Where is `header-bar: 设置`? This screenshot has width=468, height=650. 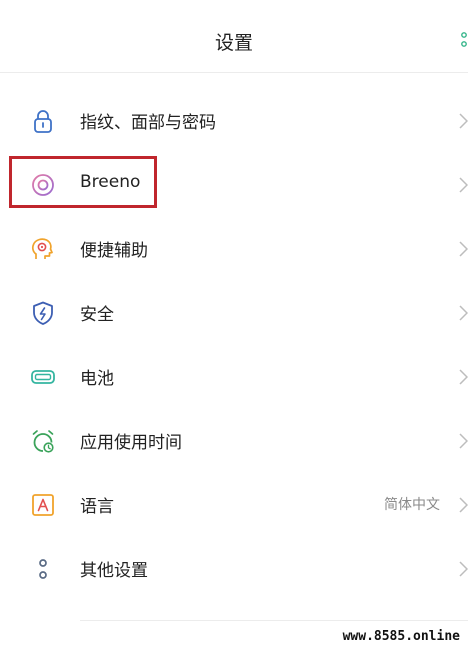
header-bar: 设置 is located at coordinates (234, 36).